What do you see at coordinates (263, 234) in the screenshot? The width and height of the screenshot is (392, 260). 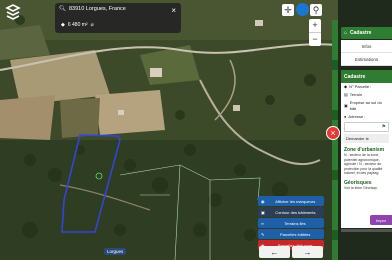 I see `edit-icon: ✎` at bounding box center [263, 234].